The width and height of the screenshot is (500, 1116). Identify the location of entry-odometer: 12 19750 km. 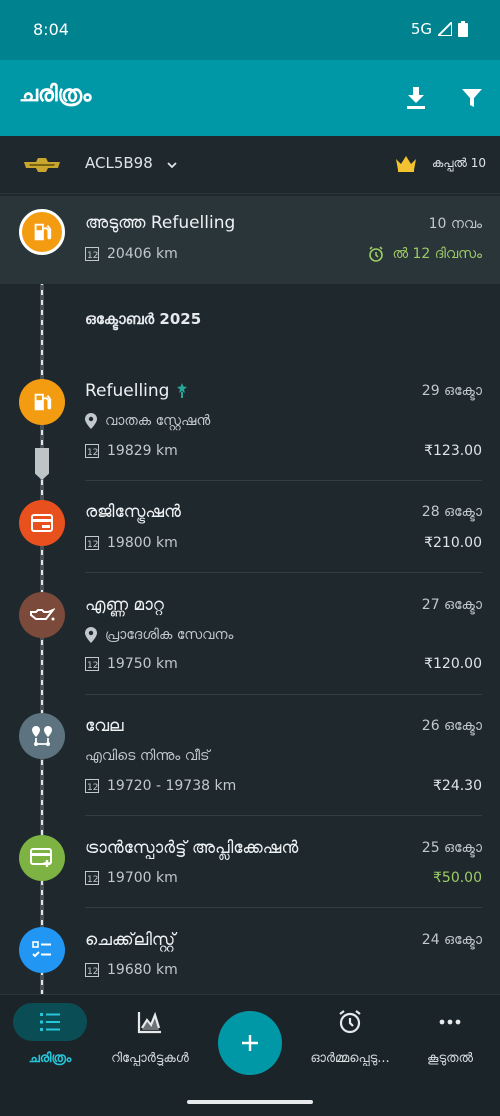
(131, 664).